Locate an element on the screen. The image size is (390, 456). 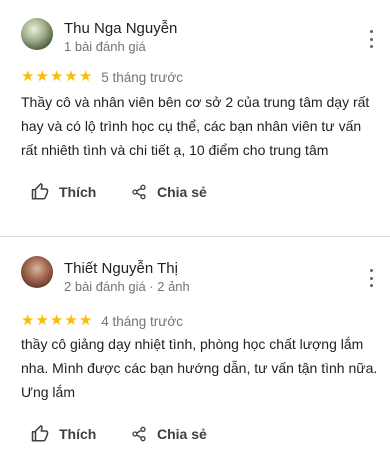
rating-row: ★ ★ ★ ★ ★ 4 tháng trước is located at coordinates (102, 321).